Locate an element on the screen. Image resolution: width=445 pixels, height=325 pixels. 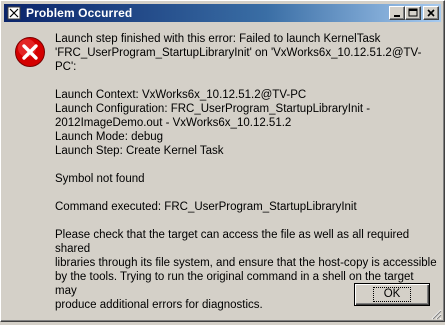
ok-button: OK is located at coordinates (392, 294).